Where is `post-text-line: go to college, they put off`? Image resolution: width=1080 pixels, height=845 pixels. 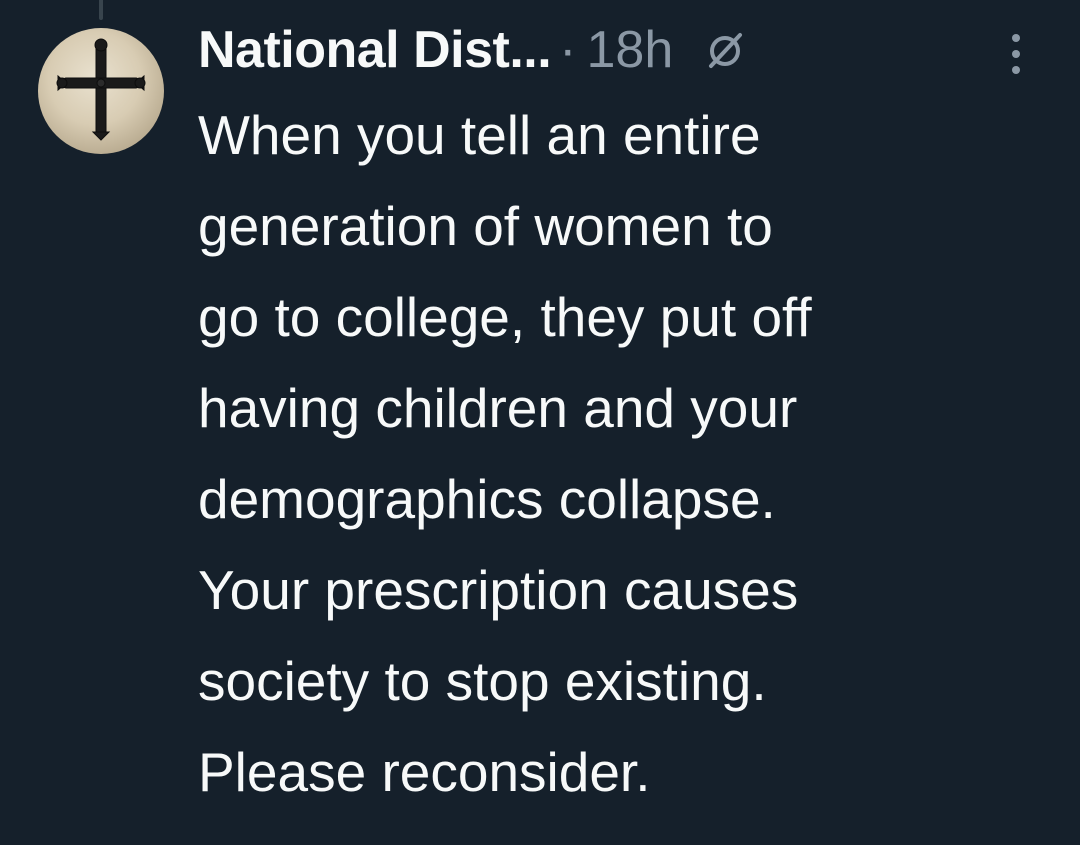
post-text-line: go to college, they put off is located at coordinates (505, 317).